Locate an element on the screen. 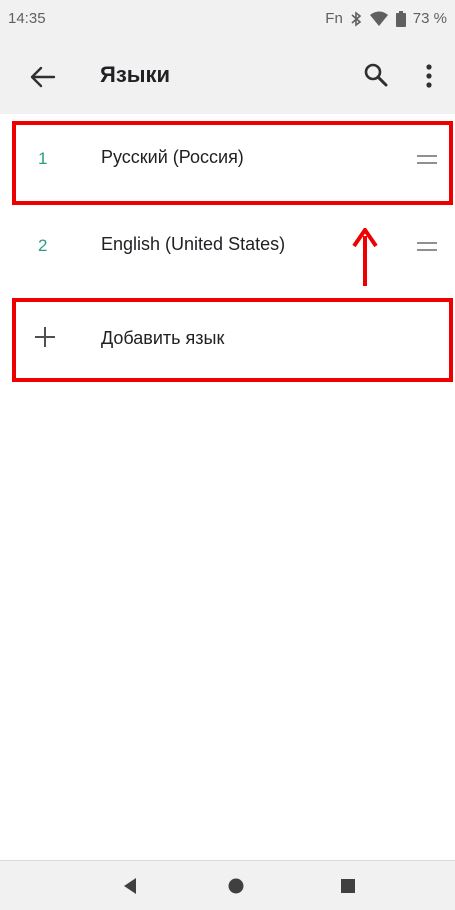  search-icon is located at coordinates (376, 75).